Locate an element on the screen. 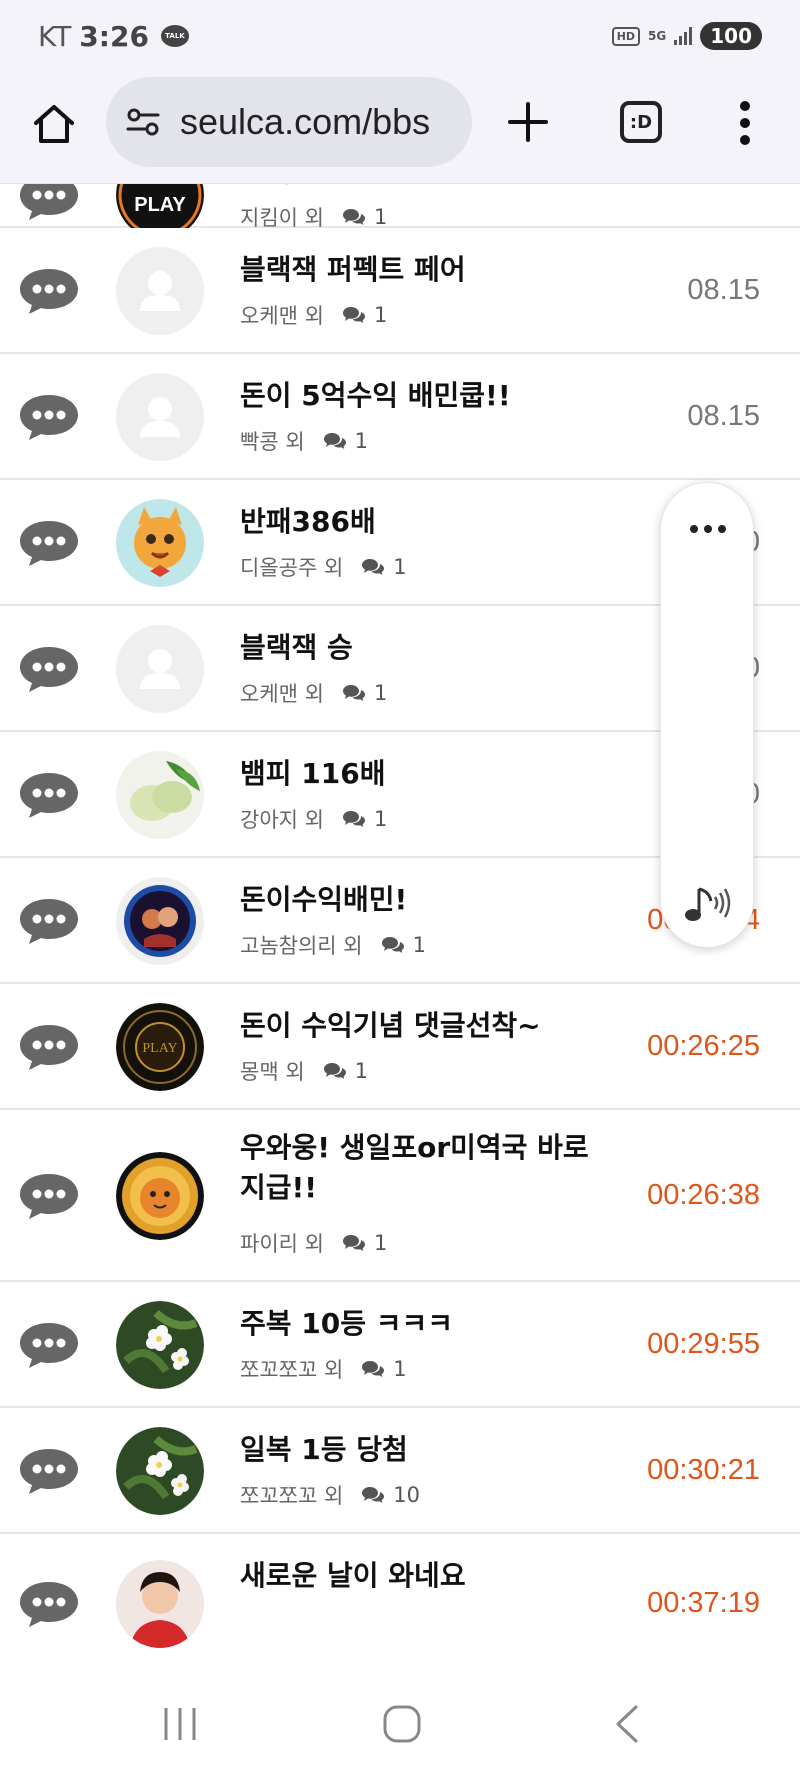 This screenshot has width=800, height=1778. post-title: 주복 10등 ㅋㅋㅋ is located at coordinates (425, 1324).